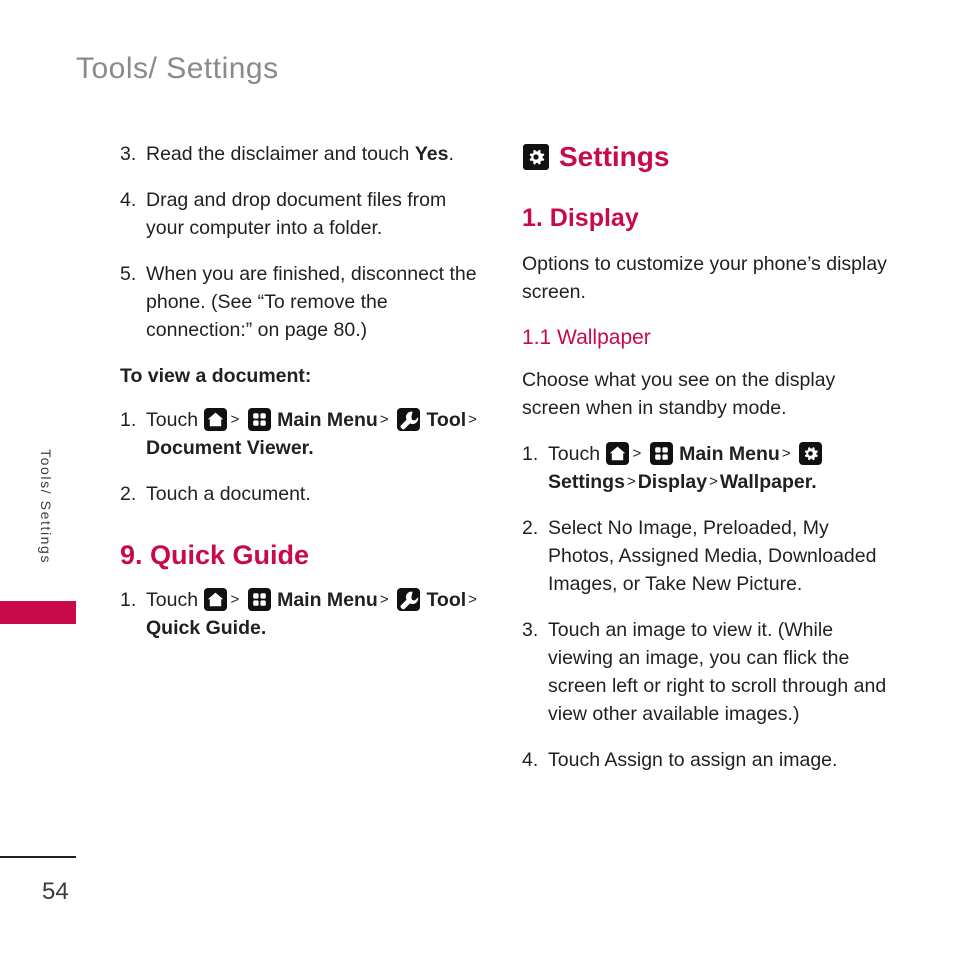 The width and height of the screenshot is (954, 954). I want to click on step-text: Touch Assign to assign an image., so click(693, 760).